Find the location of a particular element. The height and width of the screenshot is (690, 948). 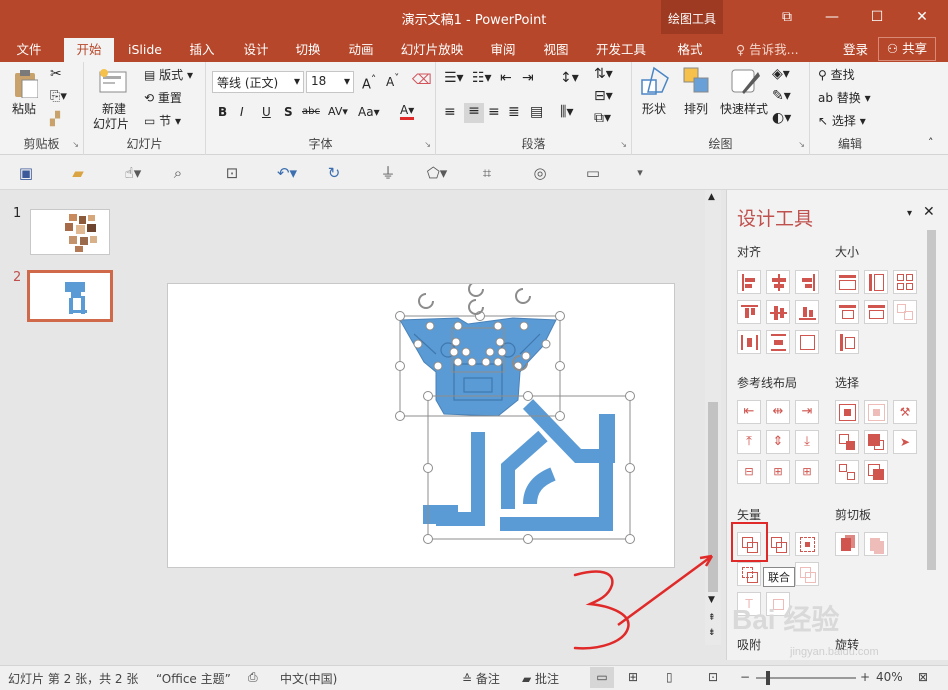

new-slide-icon is located at coordinates (113, 83).